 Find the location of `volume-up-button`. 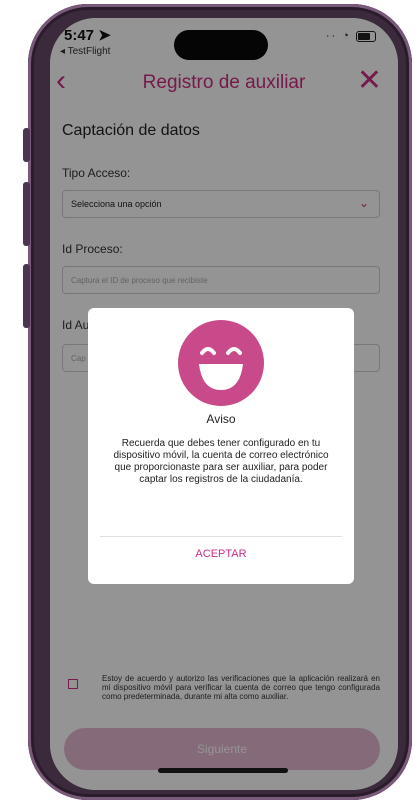

volume-up-button is located at coordinates (26, 214).